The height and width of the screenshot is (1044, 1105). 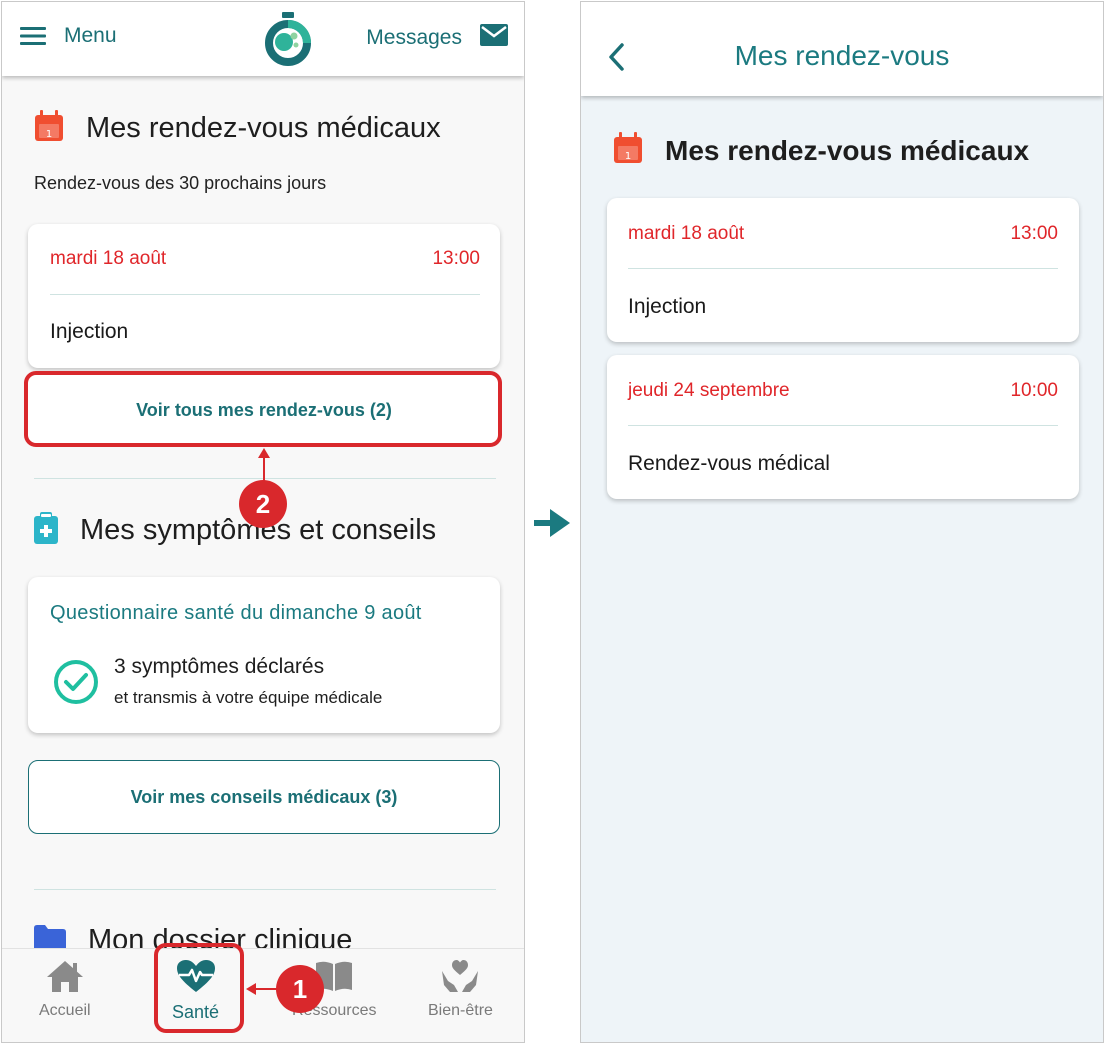 What do you see at coordinates (263, 504) in the screenshot?
I see `step-2-badge: 2` at bounding box center [263, 504].